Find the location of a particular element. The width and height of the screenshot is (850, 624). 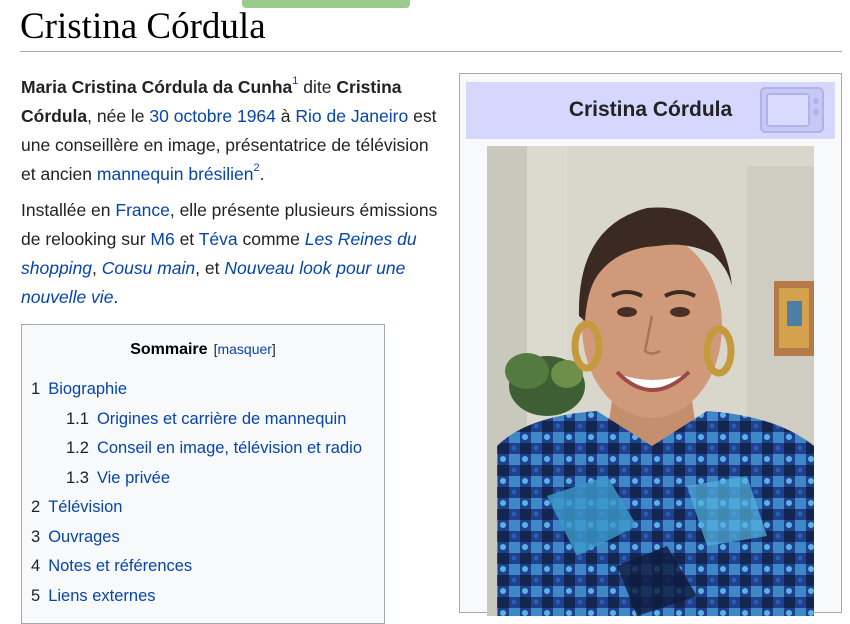

top-notification-tab is located at coordinates (326, 4).